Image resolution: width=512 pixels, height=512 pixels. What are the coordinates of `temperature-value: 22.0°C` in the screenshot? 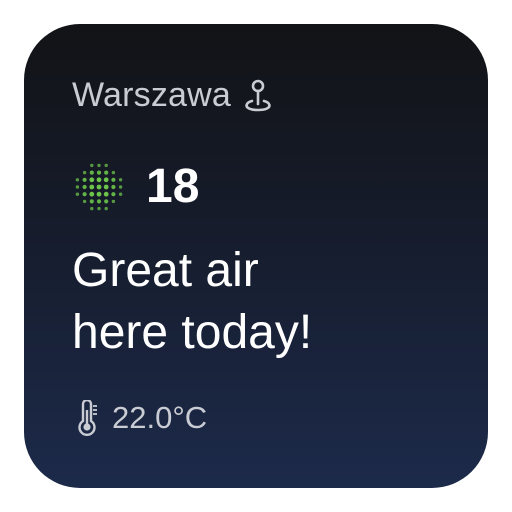 It's located at (160, 417).